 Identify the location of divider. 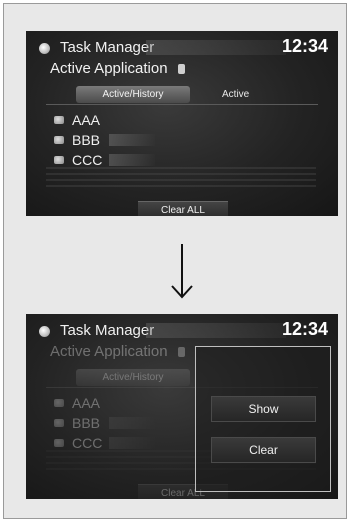
(182, 104).